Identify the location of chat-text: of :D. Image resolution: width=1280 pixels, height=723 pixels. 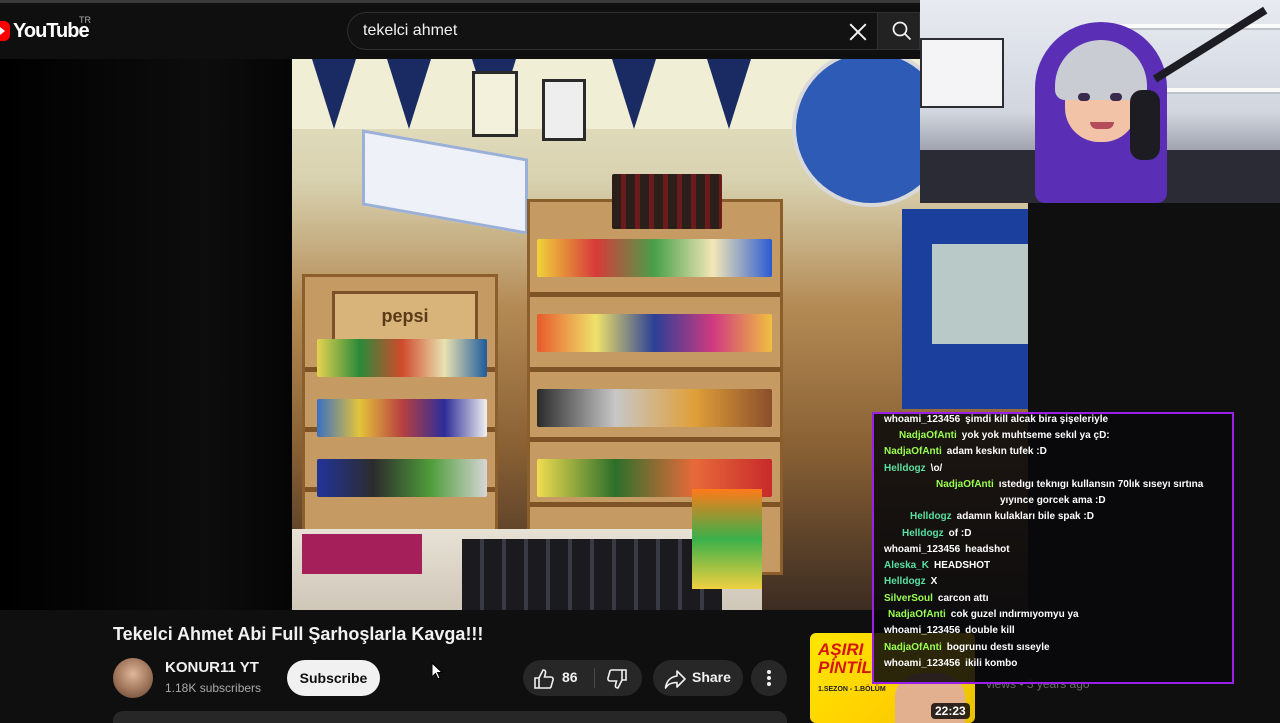
(960, 533).